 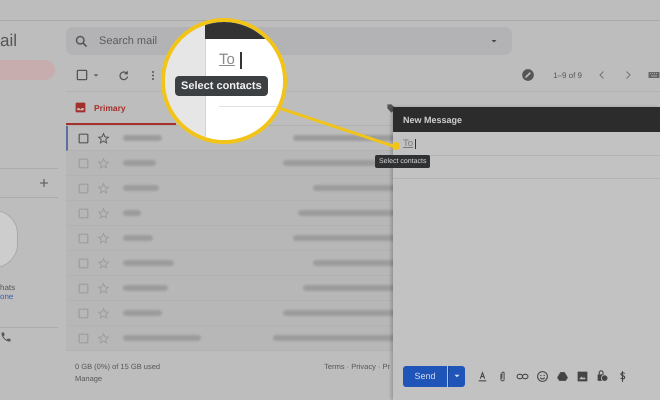 I want to click on search-icon, so click(x=81, y=41).